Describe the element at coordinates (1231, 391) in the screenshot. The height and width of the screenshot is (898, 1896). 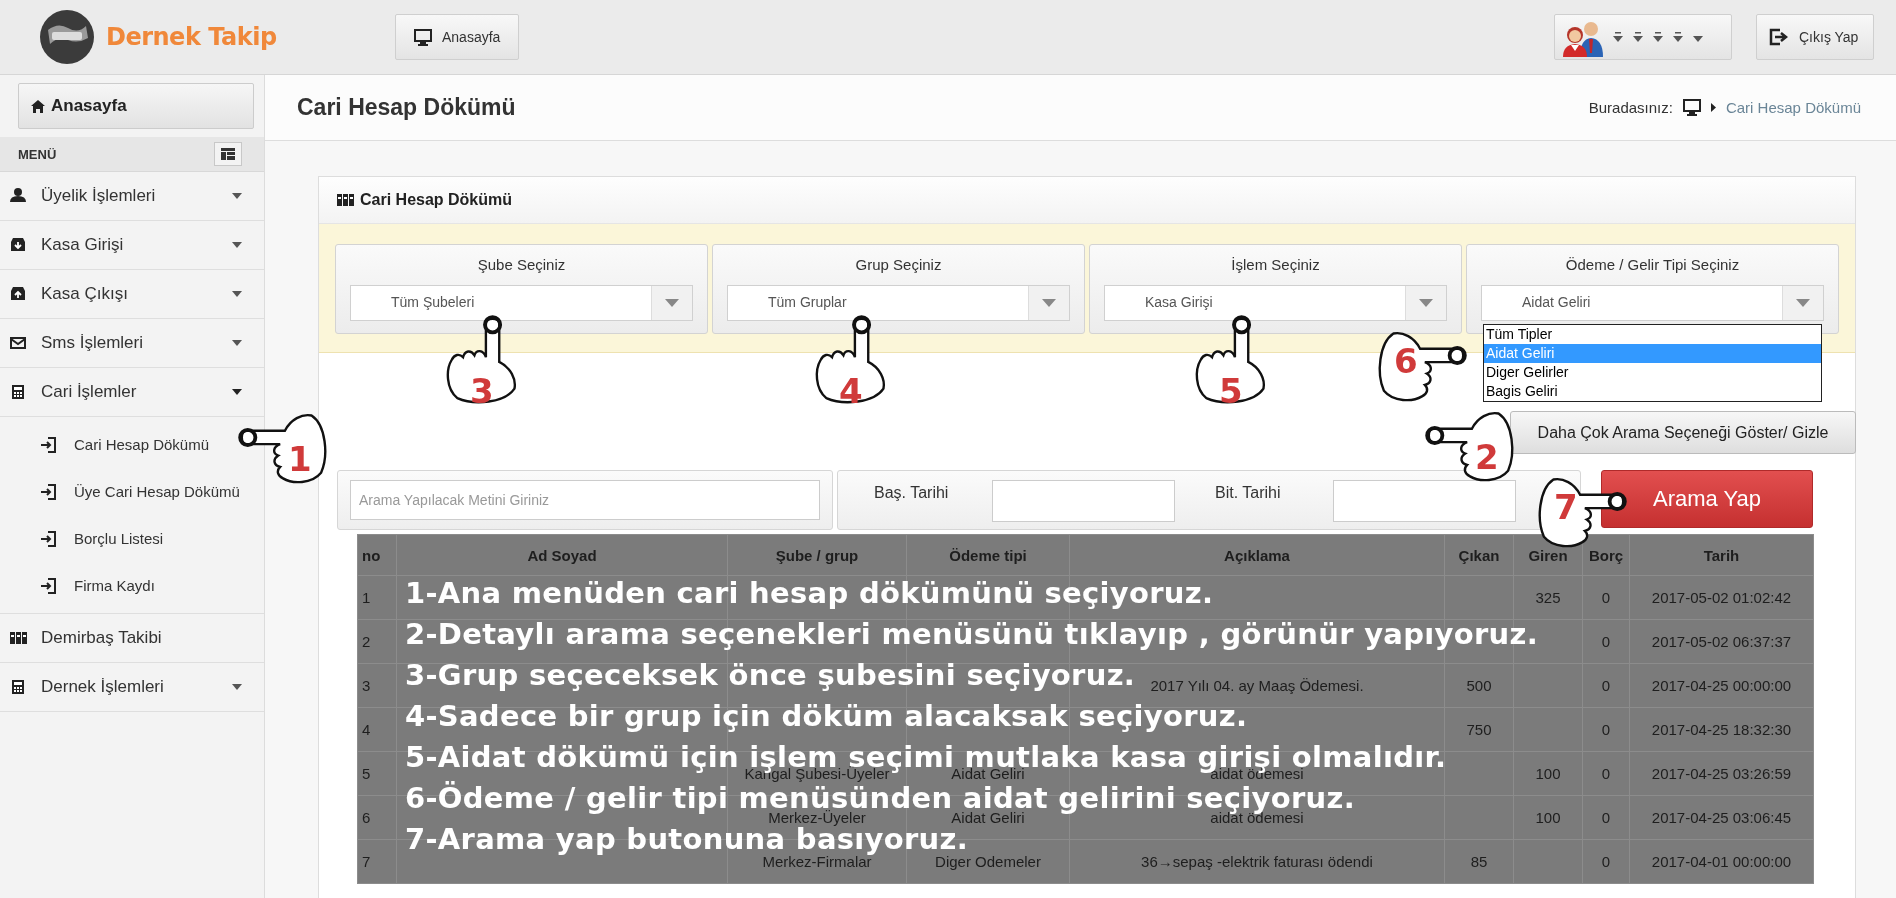
I see `step-number: 5` at that location.